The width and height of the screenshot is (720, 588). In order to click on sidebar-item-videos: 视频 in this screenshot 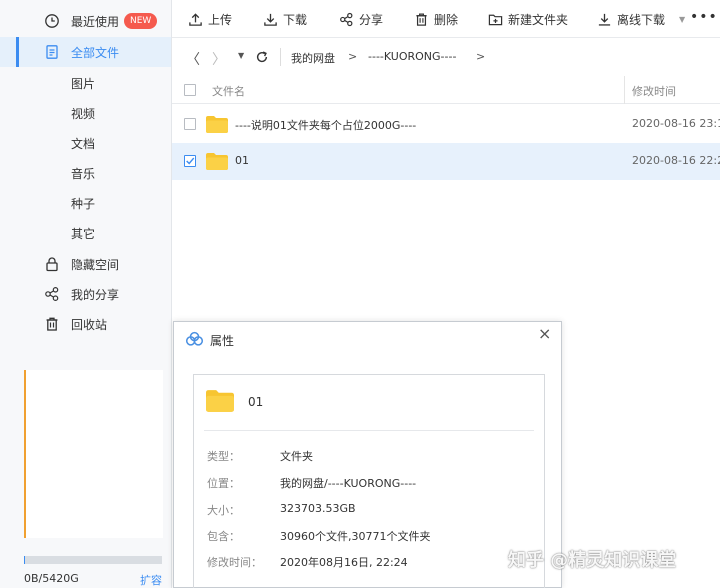, I will do `click(85, 113)`.